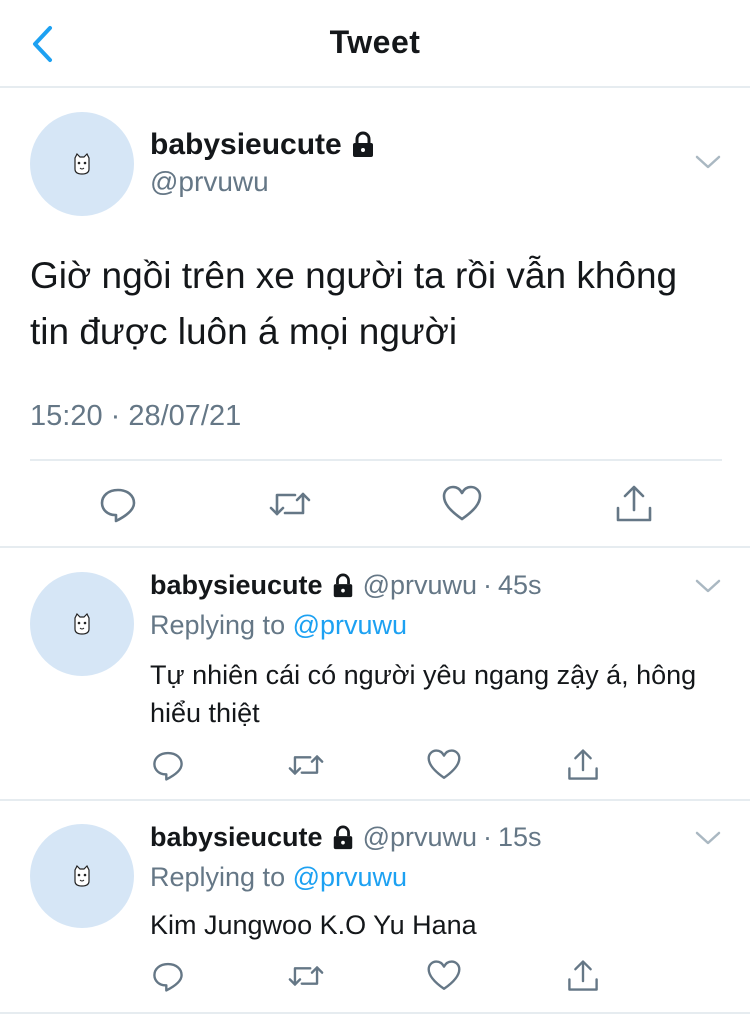 This screenshot has height=1016, width=750. What do you see at coordinates (313, 925) in the screenshot?
I see `reply-text: Kim Jungwoo K.O Yu Hana` at bounding box center [313, 925].